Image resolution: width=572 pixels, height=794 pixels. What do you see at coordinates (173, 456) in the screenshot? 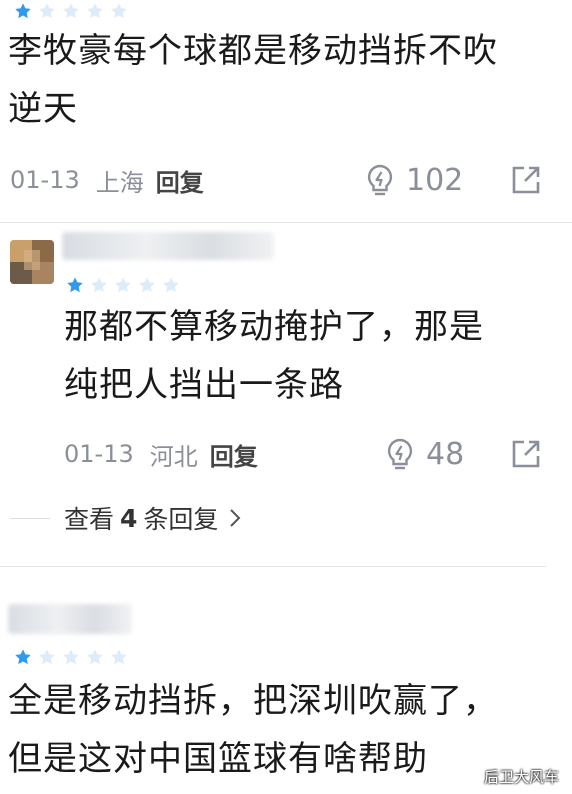
I see `comment-location: 河北` at bounding box center [173, 456].